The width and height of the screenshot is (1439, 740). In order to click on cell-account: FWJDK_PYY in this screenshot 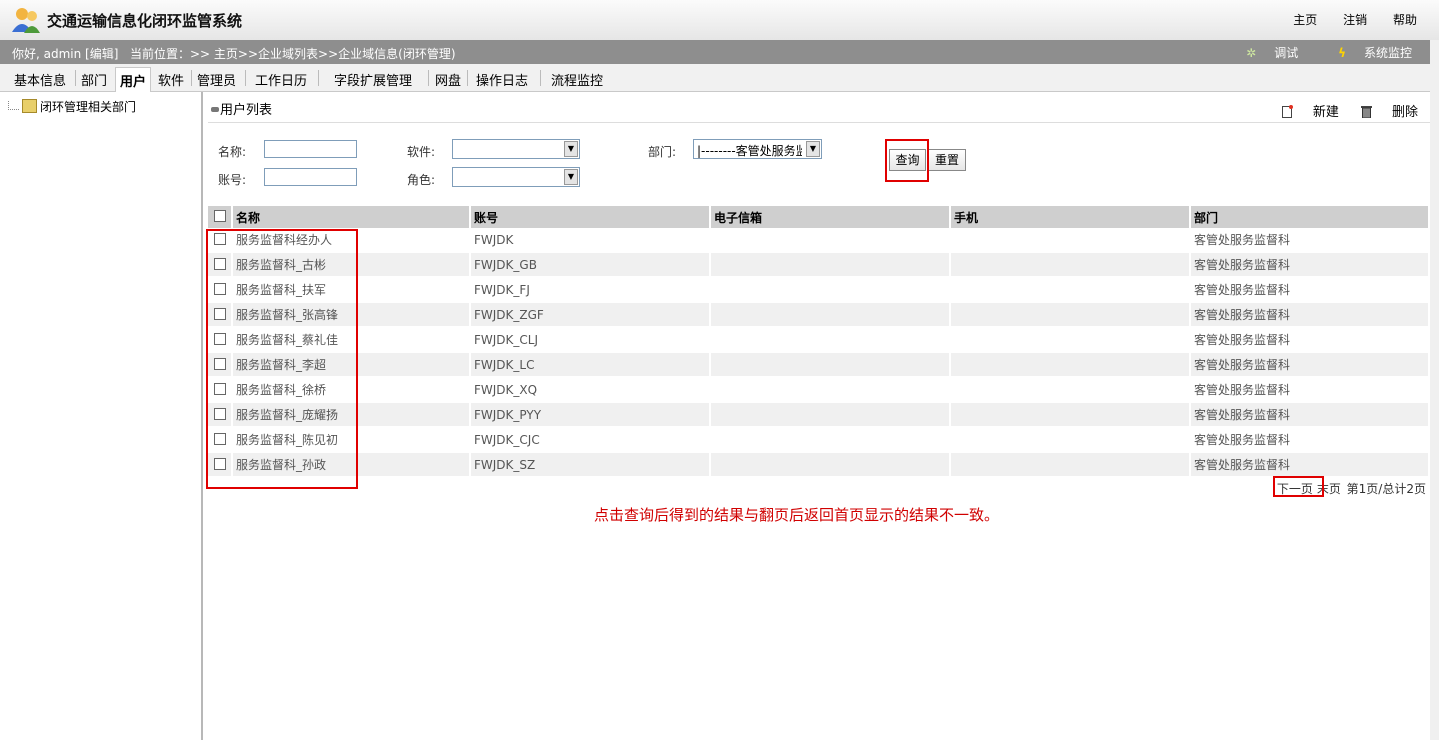, I will do `click(591, 415)`.